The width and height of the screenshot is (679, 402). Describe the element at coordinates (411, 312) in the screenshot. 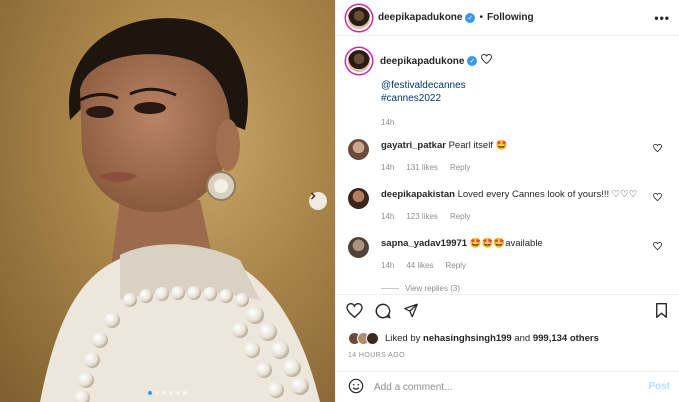

I see `share-send-icon` at that location.